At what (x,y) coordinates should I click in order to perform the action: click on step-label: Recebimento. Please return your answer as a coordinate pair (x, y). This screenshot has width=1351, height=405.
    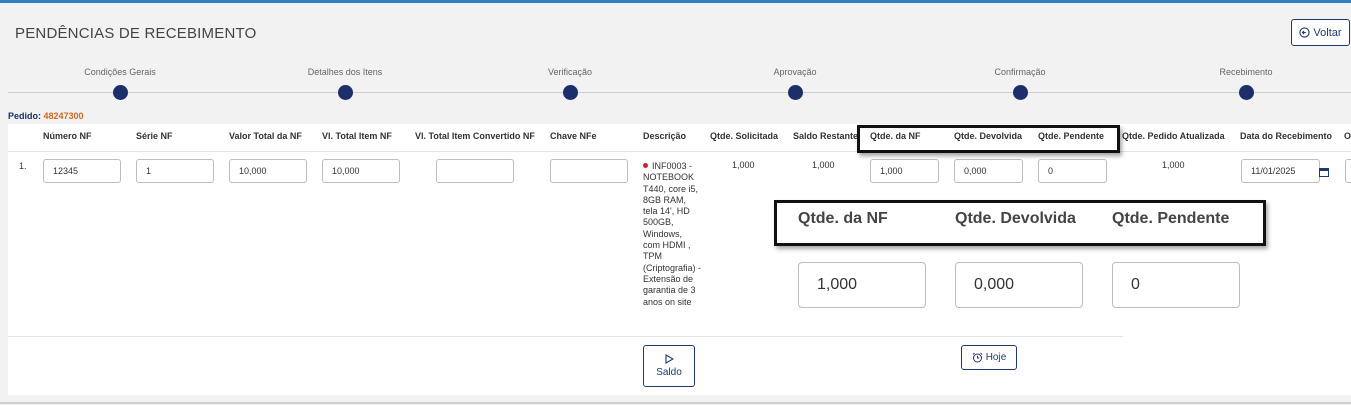
    Looking at the image, I should click on (1246, 72).